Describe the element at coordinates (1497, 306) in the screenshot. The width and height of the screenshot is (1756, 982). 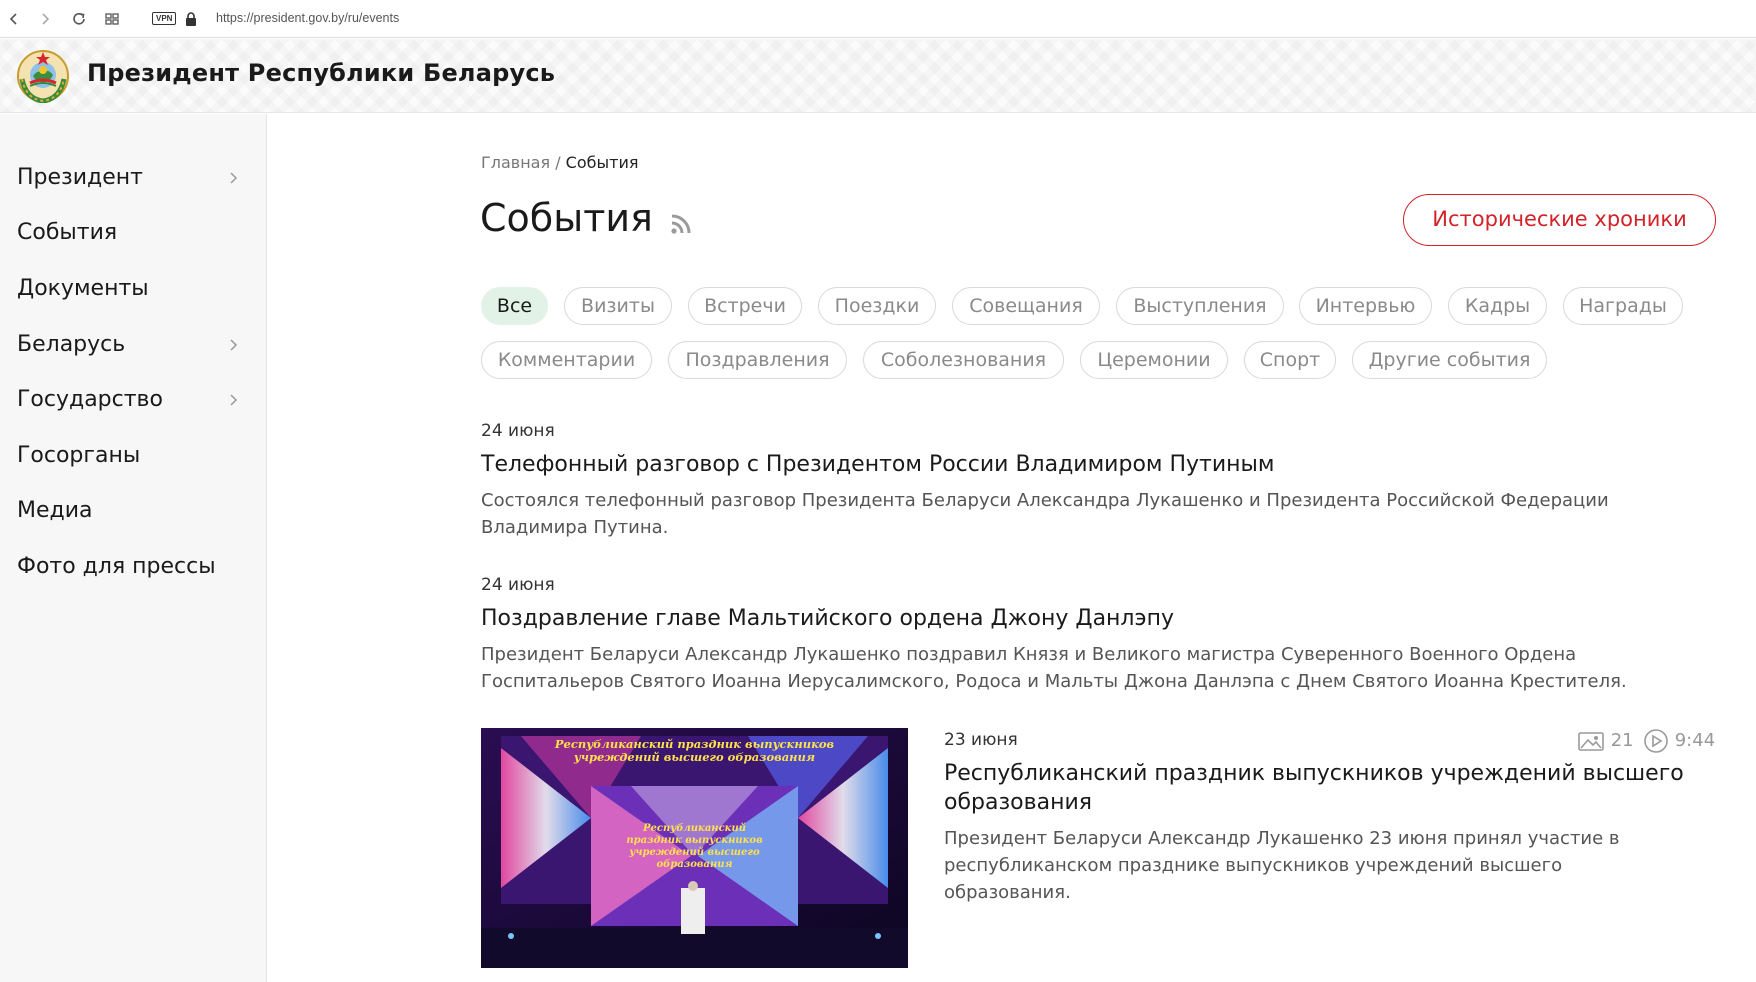
I see `filter-chip-personnel: Кадры` at that location.